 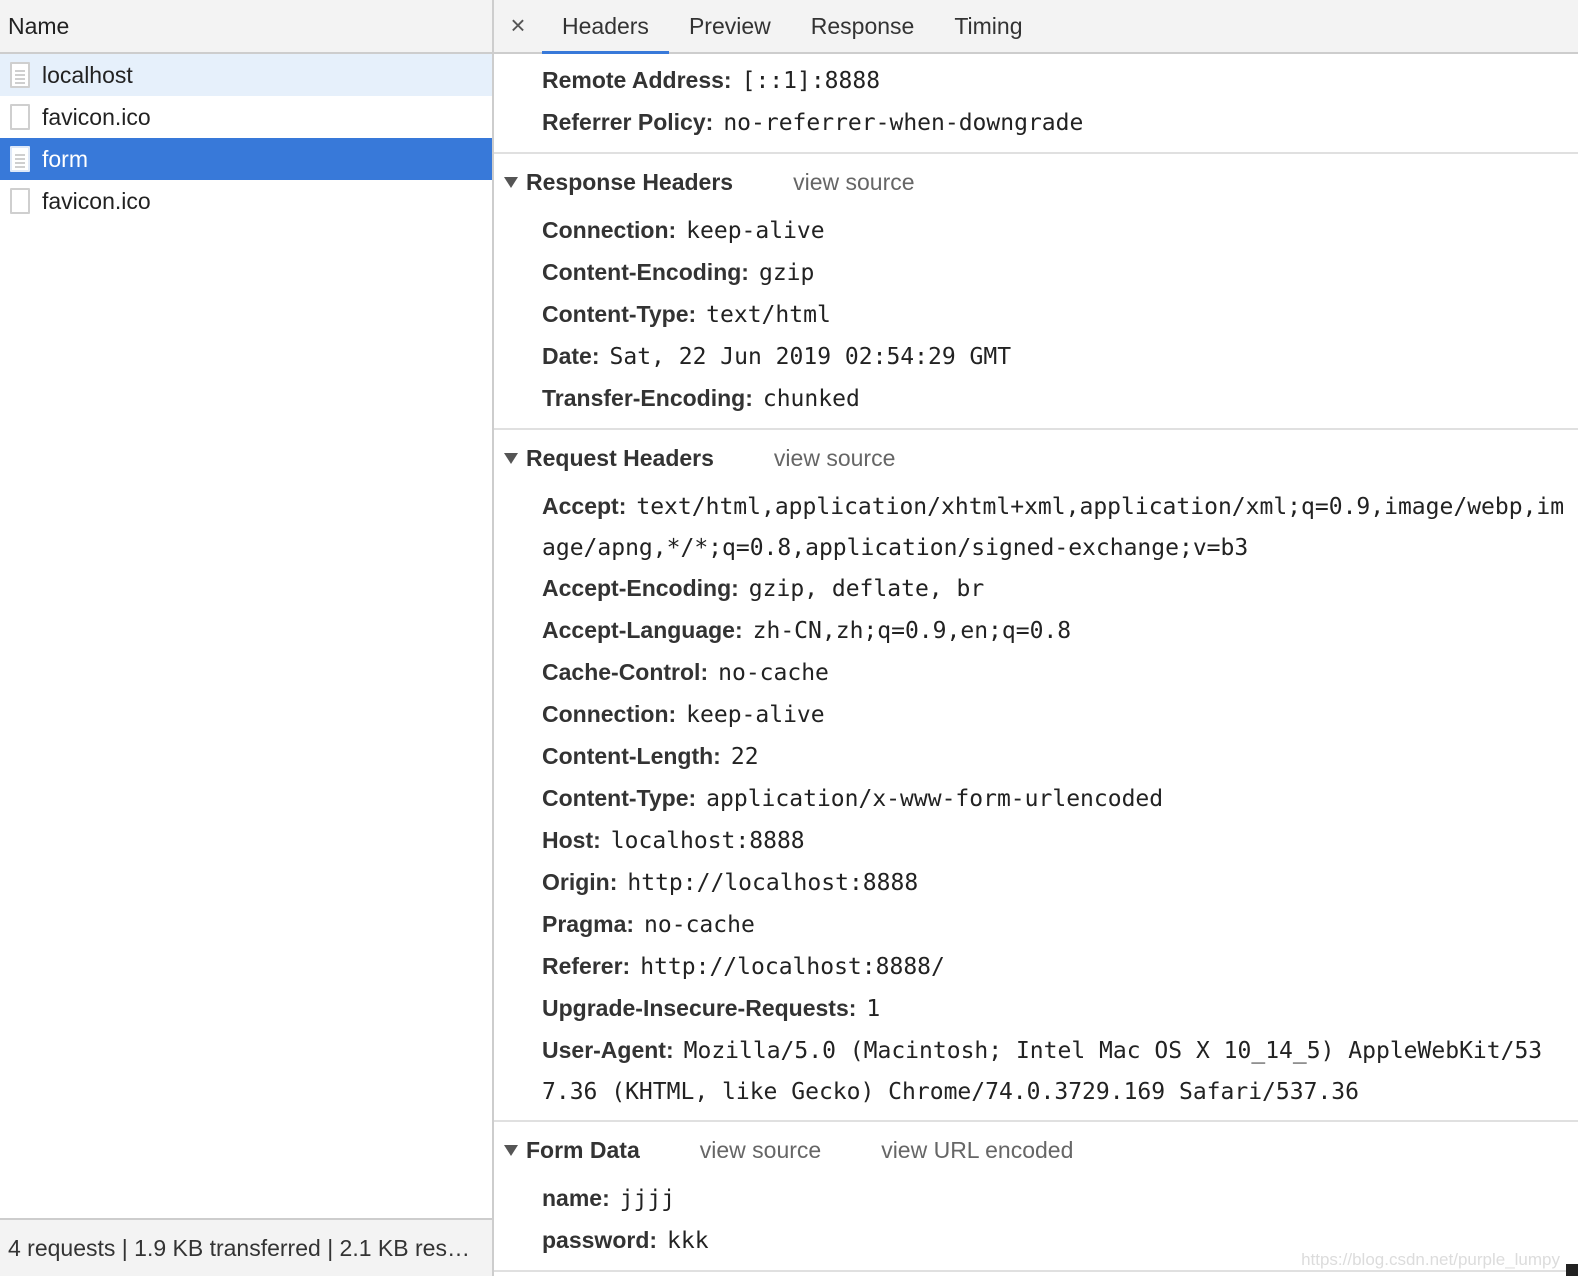 What do you see at coordinates (605, 27) in the screenshot?
I see `tab-headers: Headers` at bounding box center [605, 27].